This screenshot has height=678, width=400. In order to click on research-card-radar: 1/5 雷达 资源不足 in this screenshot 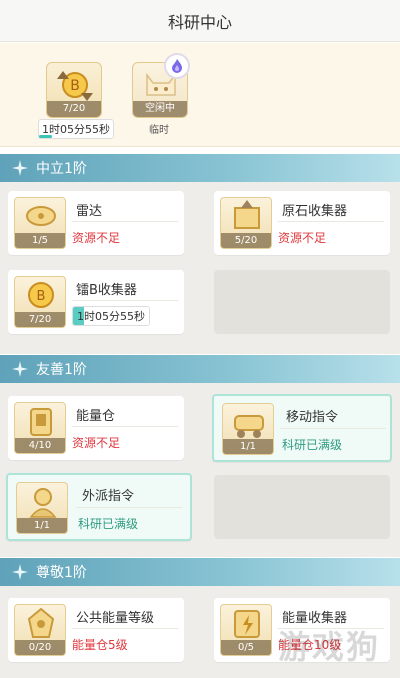, I will do `click(96, 223)`.